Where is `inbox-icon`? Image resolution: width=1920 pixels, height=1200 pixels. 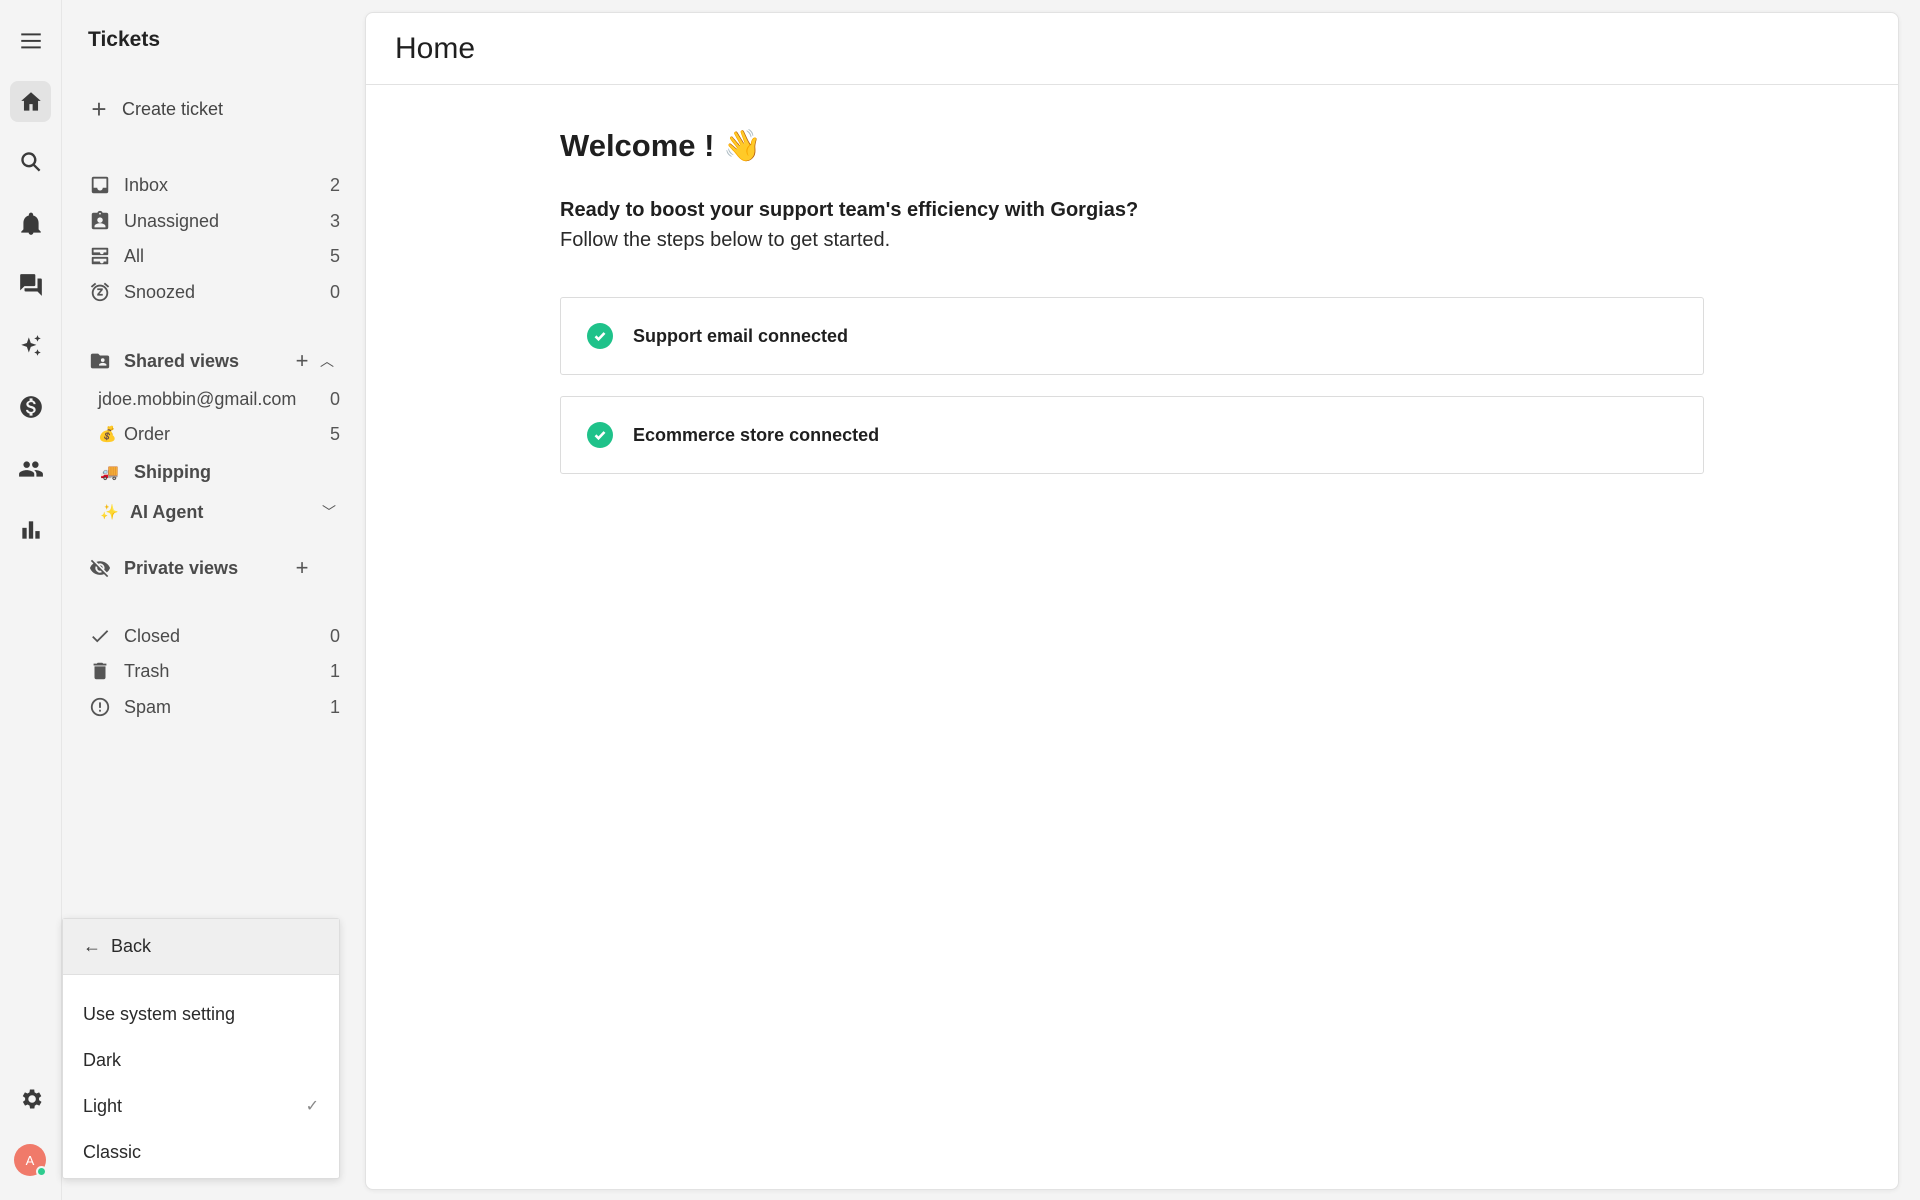 inbox-icon is located at coordinates (100, 185).